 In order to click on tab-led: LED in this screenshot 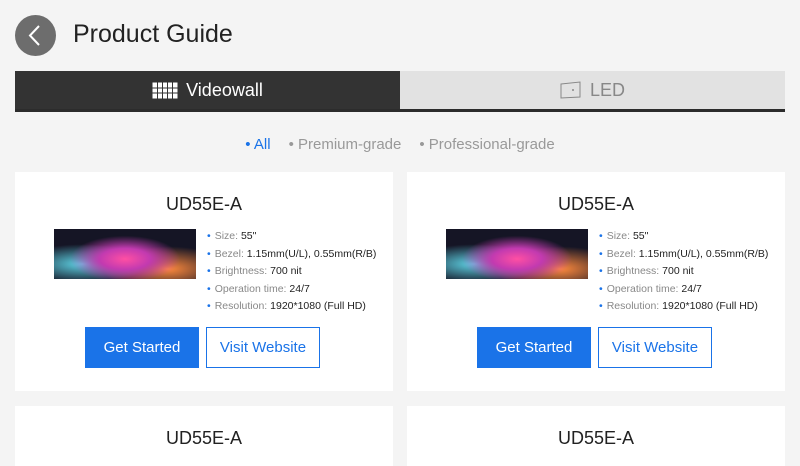, I will do `click(592, 90)`.